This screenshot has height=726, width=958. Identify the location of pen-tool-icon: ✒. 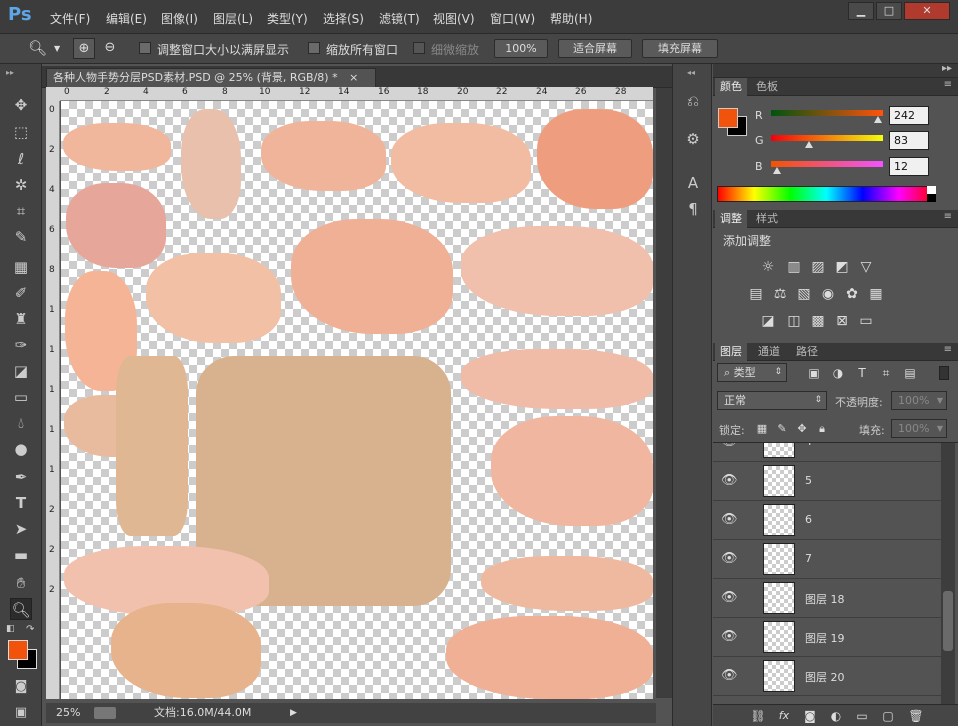
(21, 477).